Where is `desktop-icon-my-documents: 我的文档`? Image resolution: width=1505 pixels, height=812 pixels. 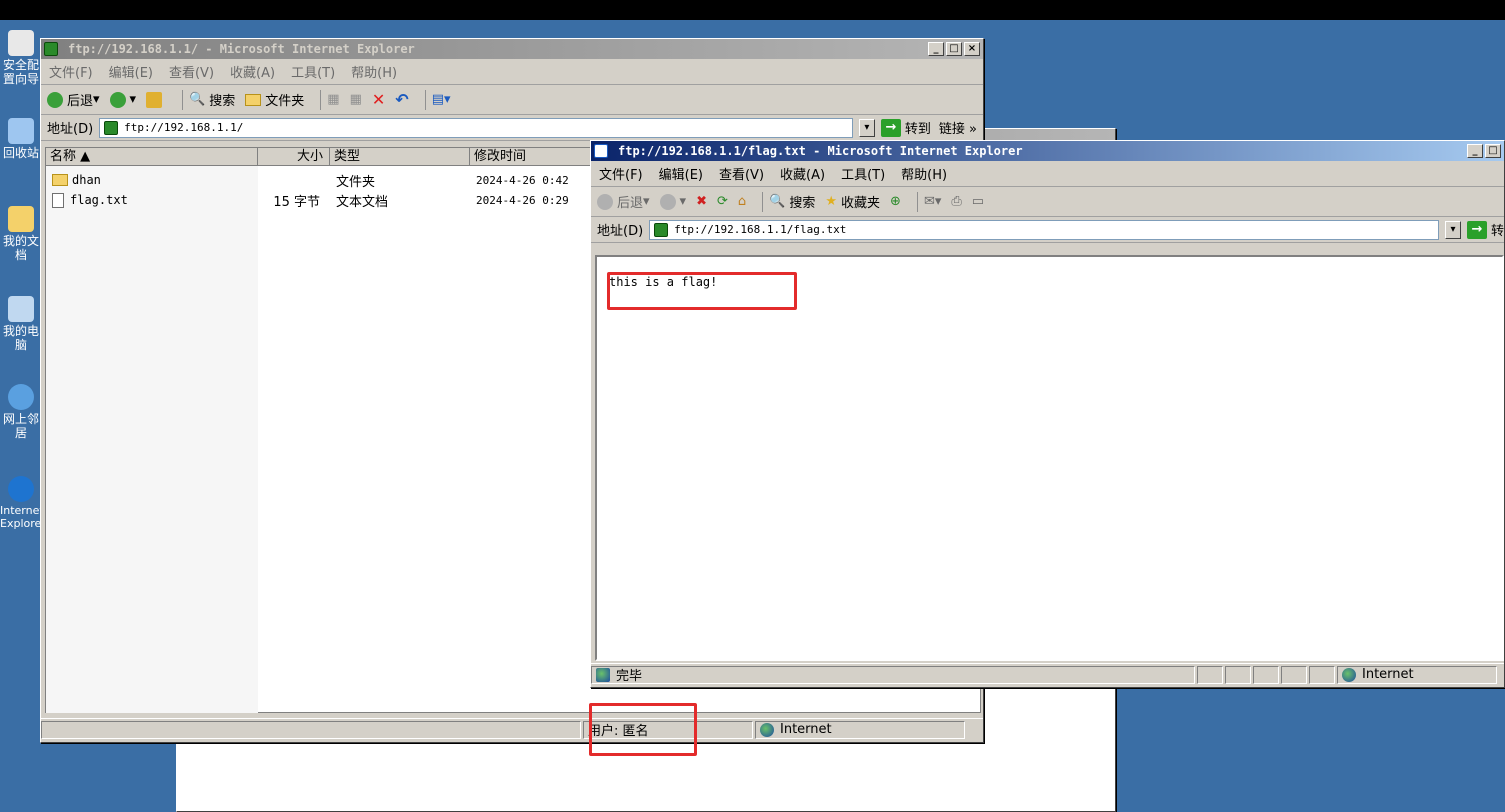
desktop-icon-my-documents: 我的文档 is located at coordinates (21, 234).